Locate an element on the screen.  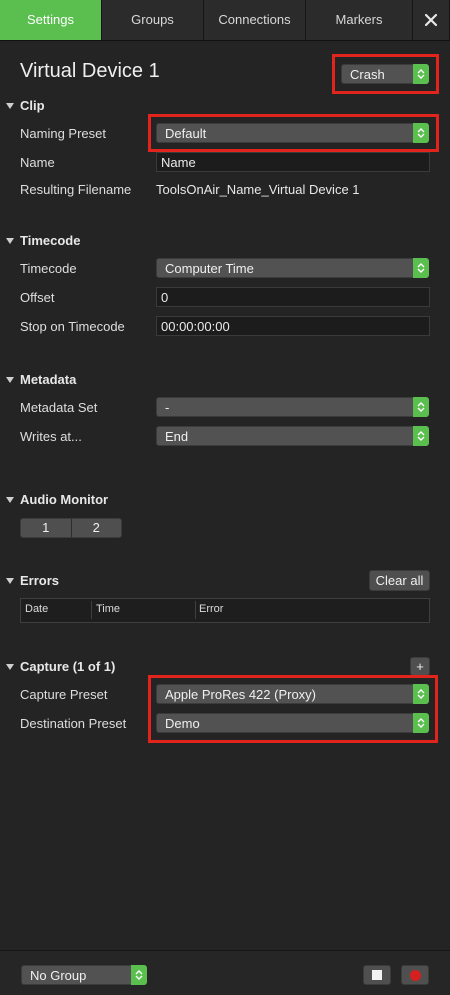
stop-icon is located at coordinates (377, 975).